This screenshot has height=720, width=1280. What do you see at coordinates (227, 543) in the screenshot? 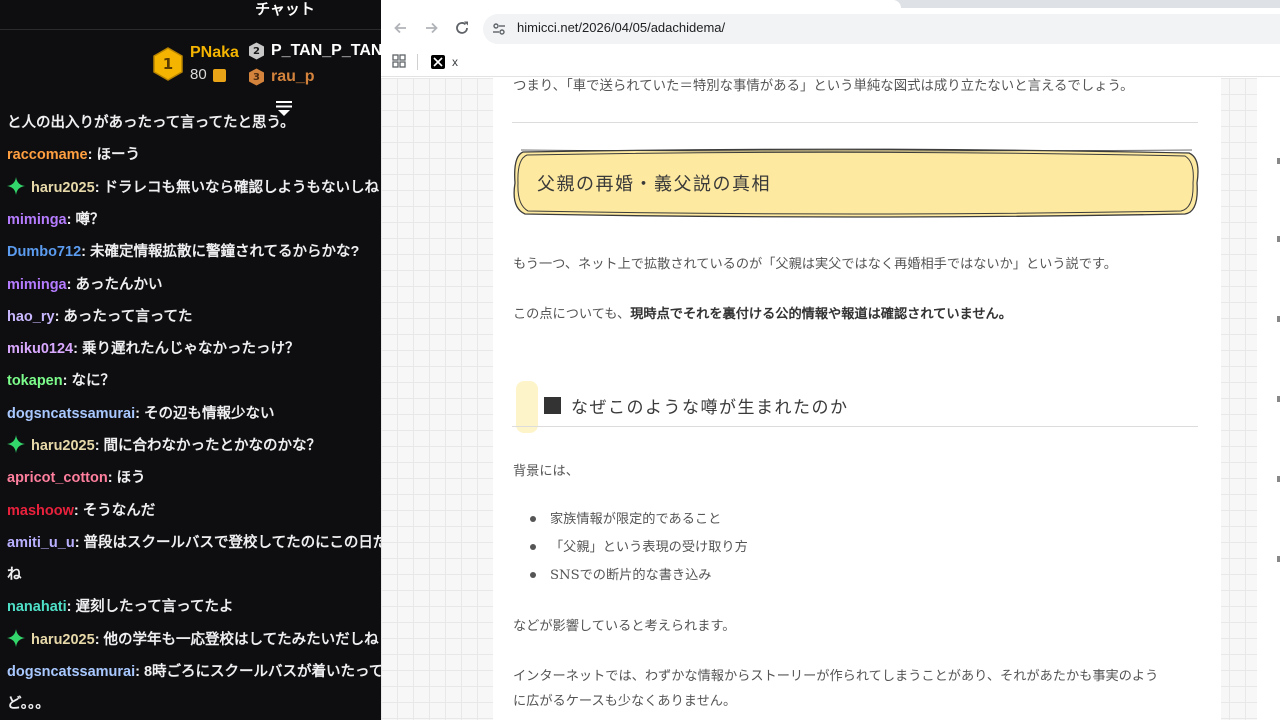
I see `chat-message-text: : 普段はスクールバスで登校してたのにこの日だけ` at bounding box center [227, 543].